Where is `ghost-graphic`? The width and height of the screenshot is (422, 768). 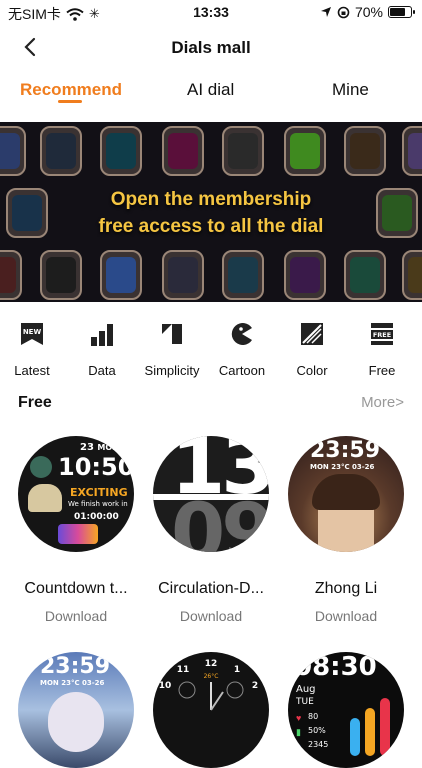
ghost-graphic is located at coordinates (45, 498).